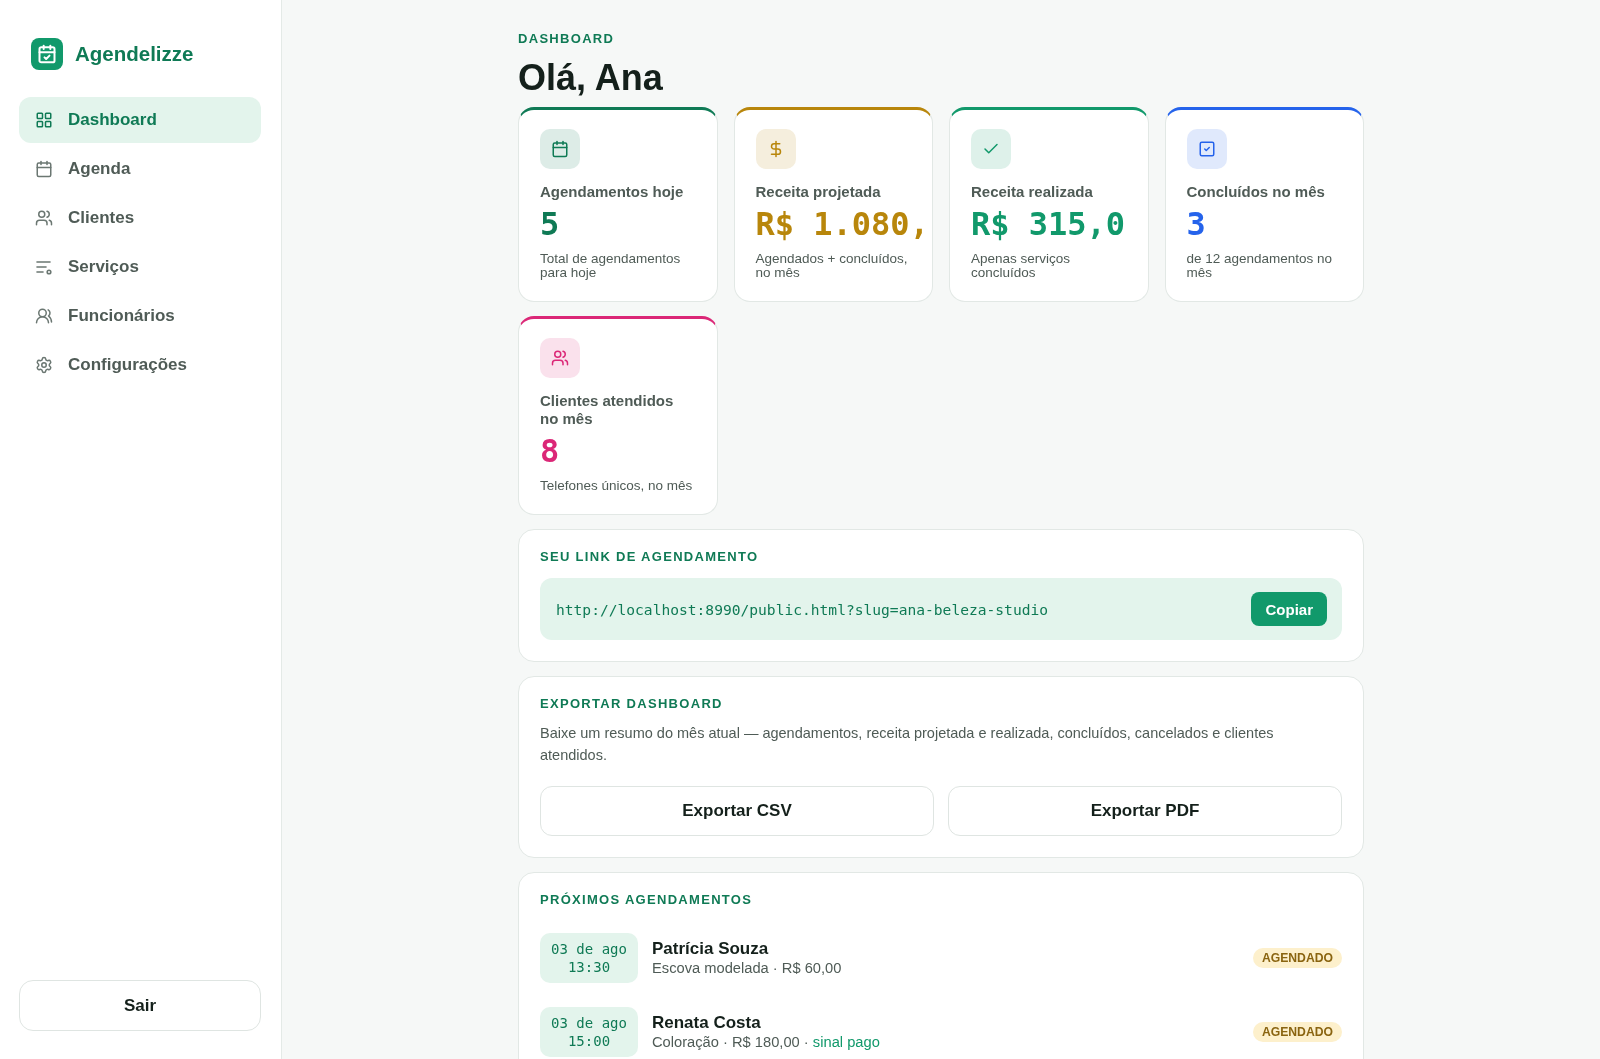 Image resolution: width=1600 pixels, height=1059 pixels. I want to click on stat-value: 5, so click(550, 224).